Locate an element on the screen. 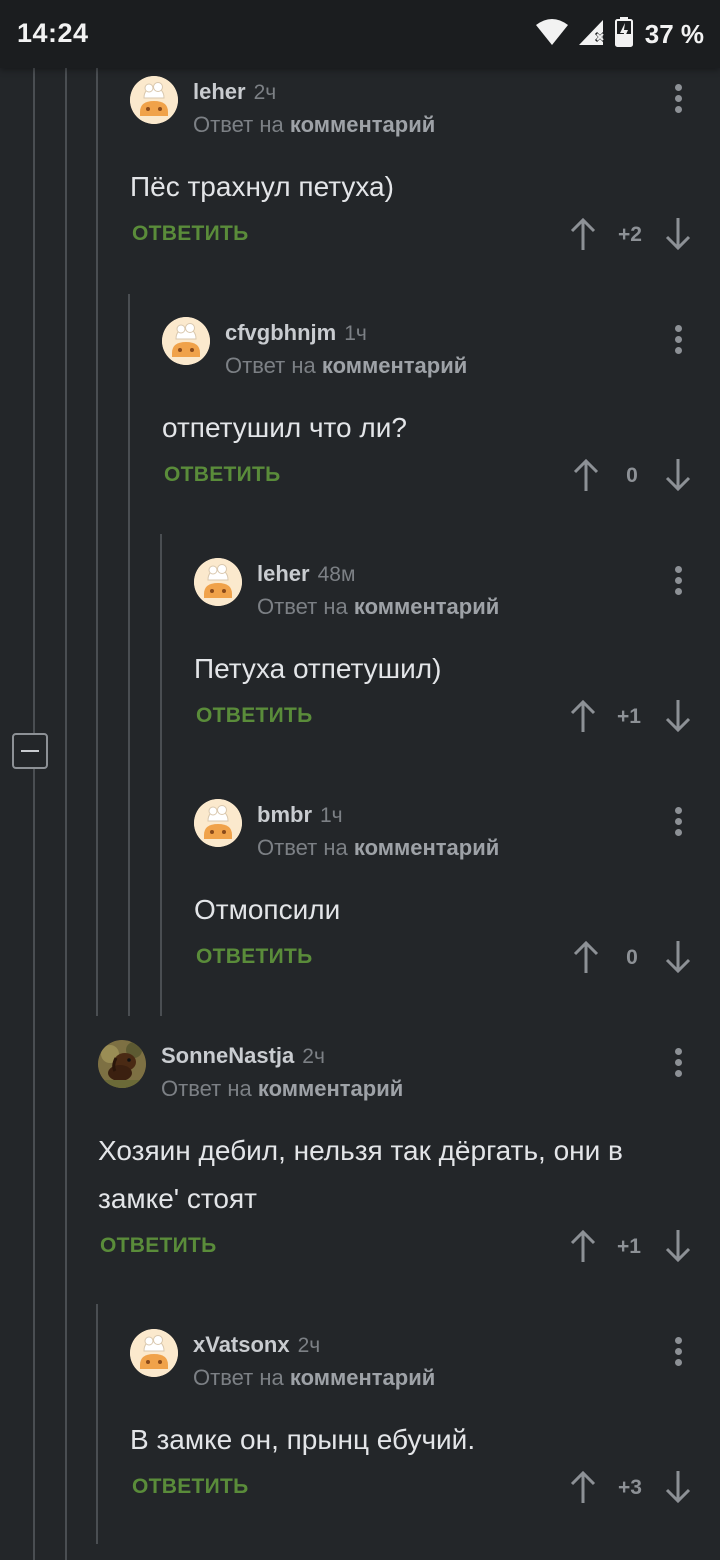 The height and width of the screenshot is (1560, 720). comment-author: bmbr 1ч is located at coordinates (300, 815).